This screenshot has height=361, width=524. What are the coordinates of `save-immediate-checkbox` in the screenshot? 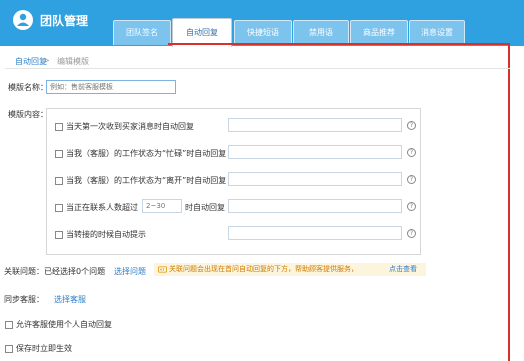 It's located at (9, 349).